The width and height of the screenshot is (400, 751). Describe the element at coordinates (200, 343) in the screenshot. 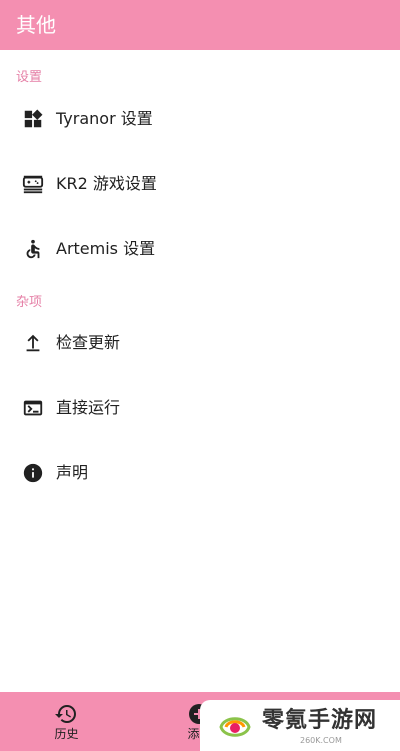

I see `check-update-item: 检查更新` at that location.